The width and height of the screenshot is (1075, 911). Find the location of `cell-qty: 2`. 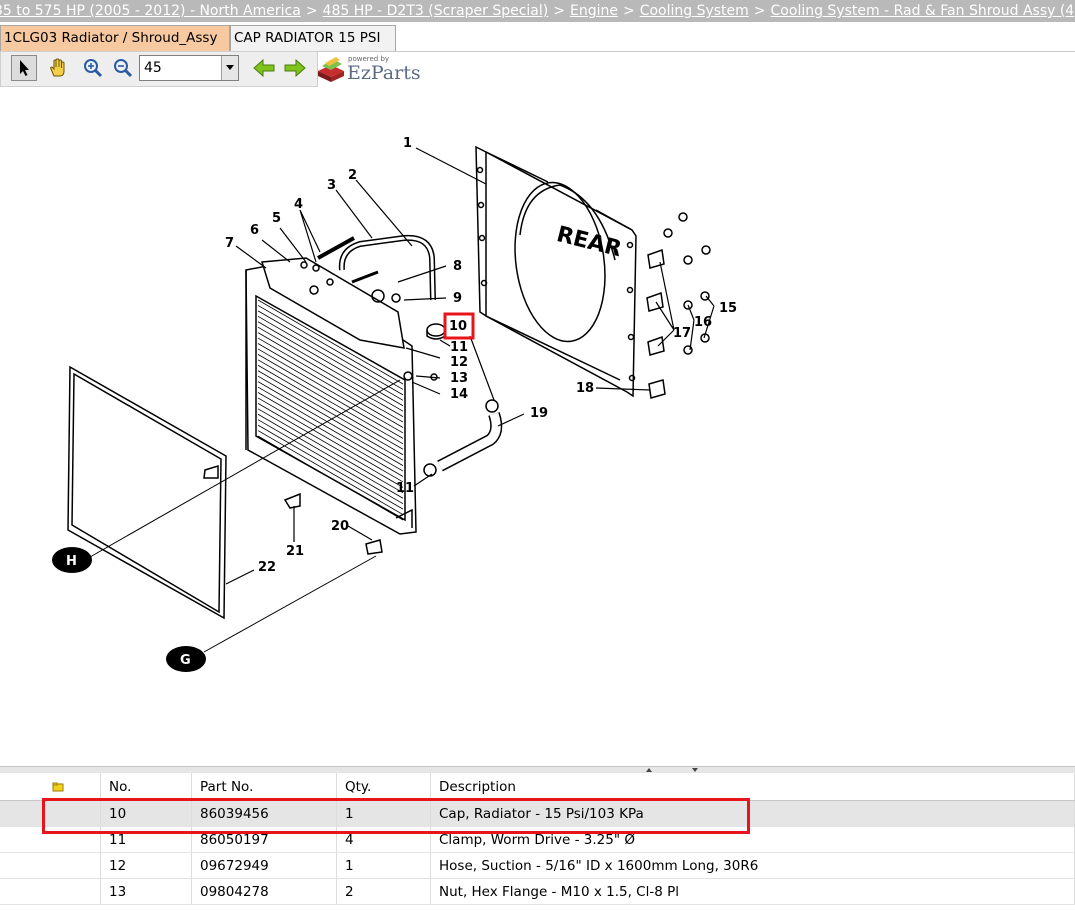

cell-qty: 2 is located at coordinates (383, 891).